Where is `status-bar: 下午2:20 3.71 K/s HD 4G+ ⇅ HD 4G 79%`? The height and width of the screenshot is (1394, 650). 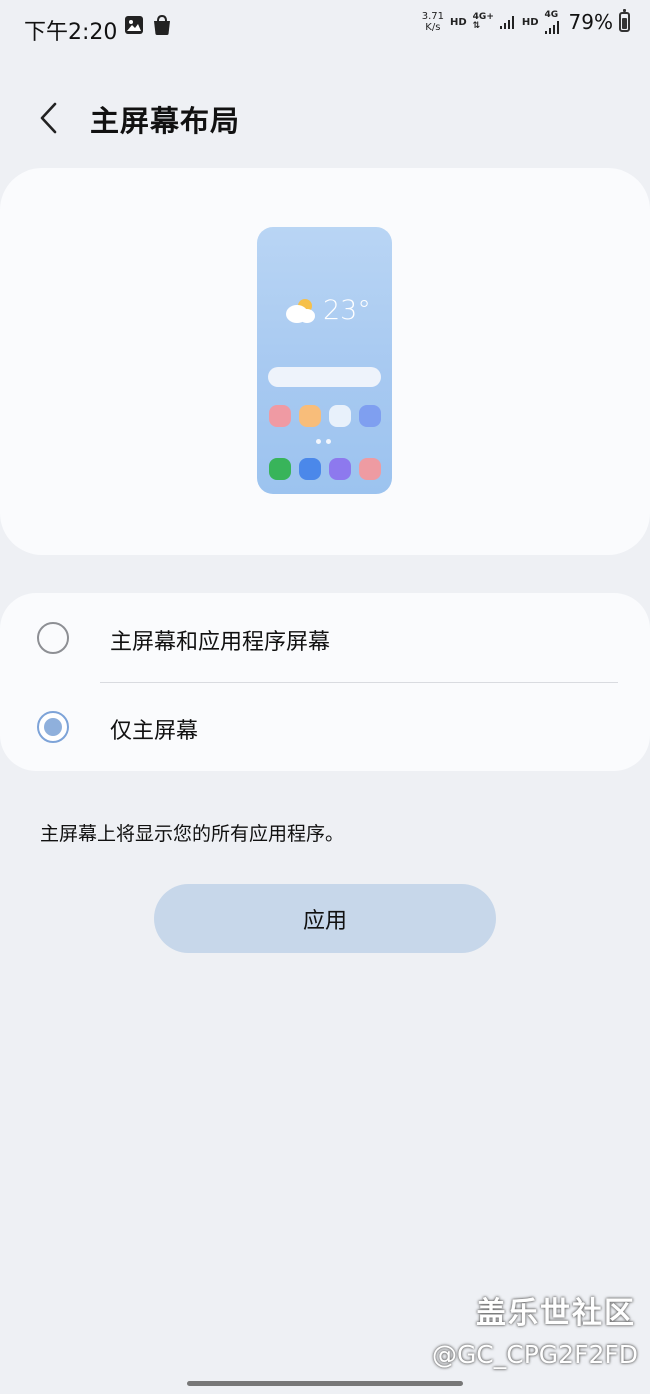
status-bar: 下午2:20 3.71 K/s HD 4G+ ⇅ HD 4G 79% is located at coordinates (325, 28).